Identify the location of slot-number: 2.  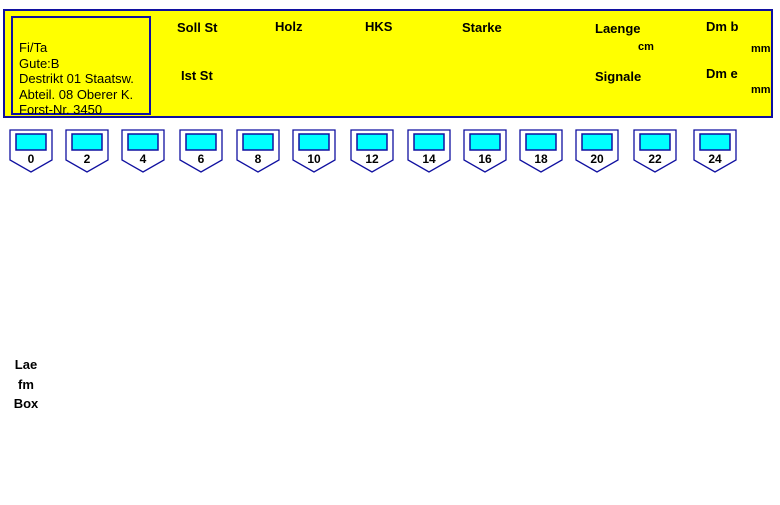
(87, 159).